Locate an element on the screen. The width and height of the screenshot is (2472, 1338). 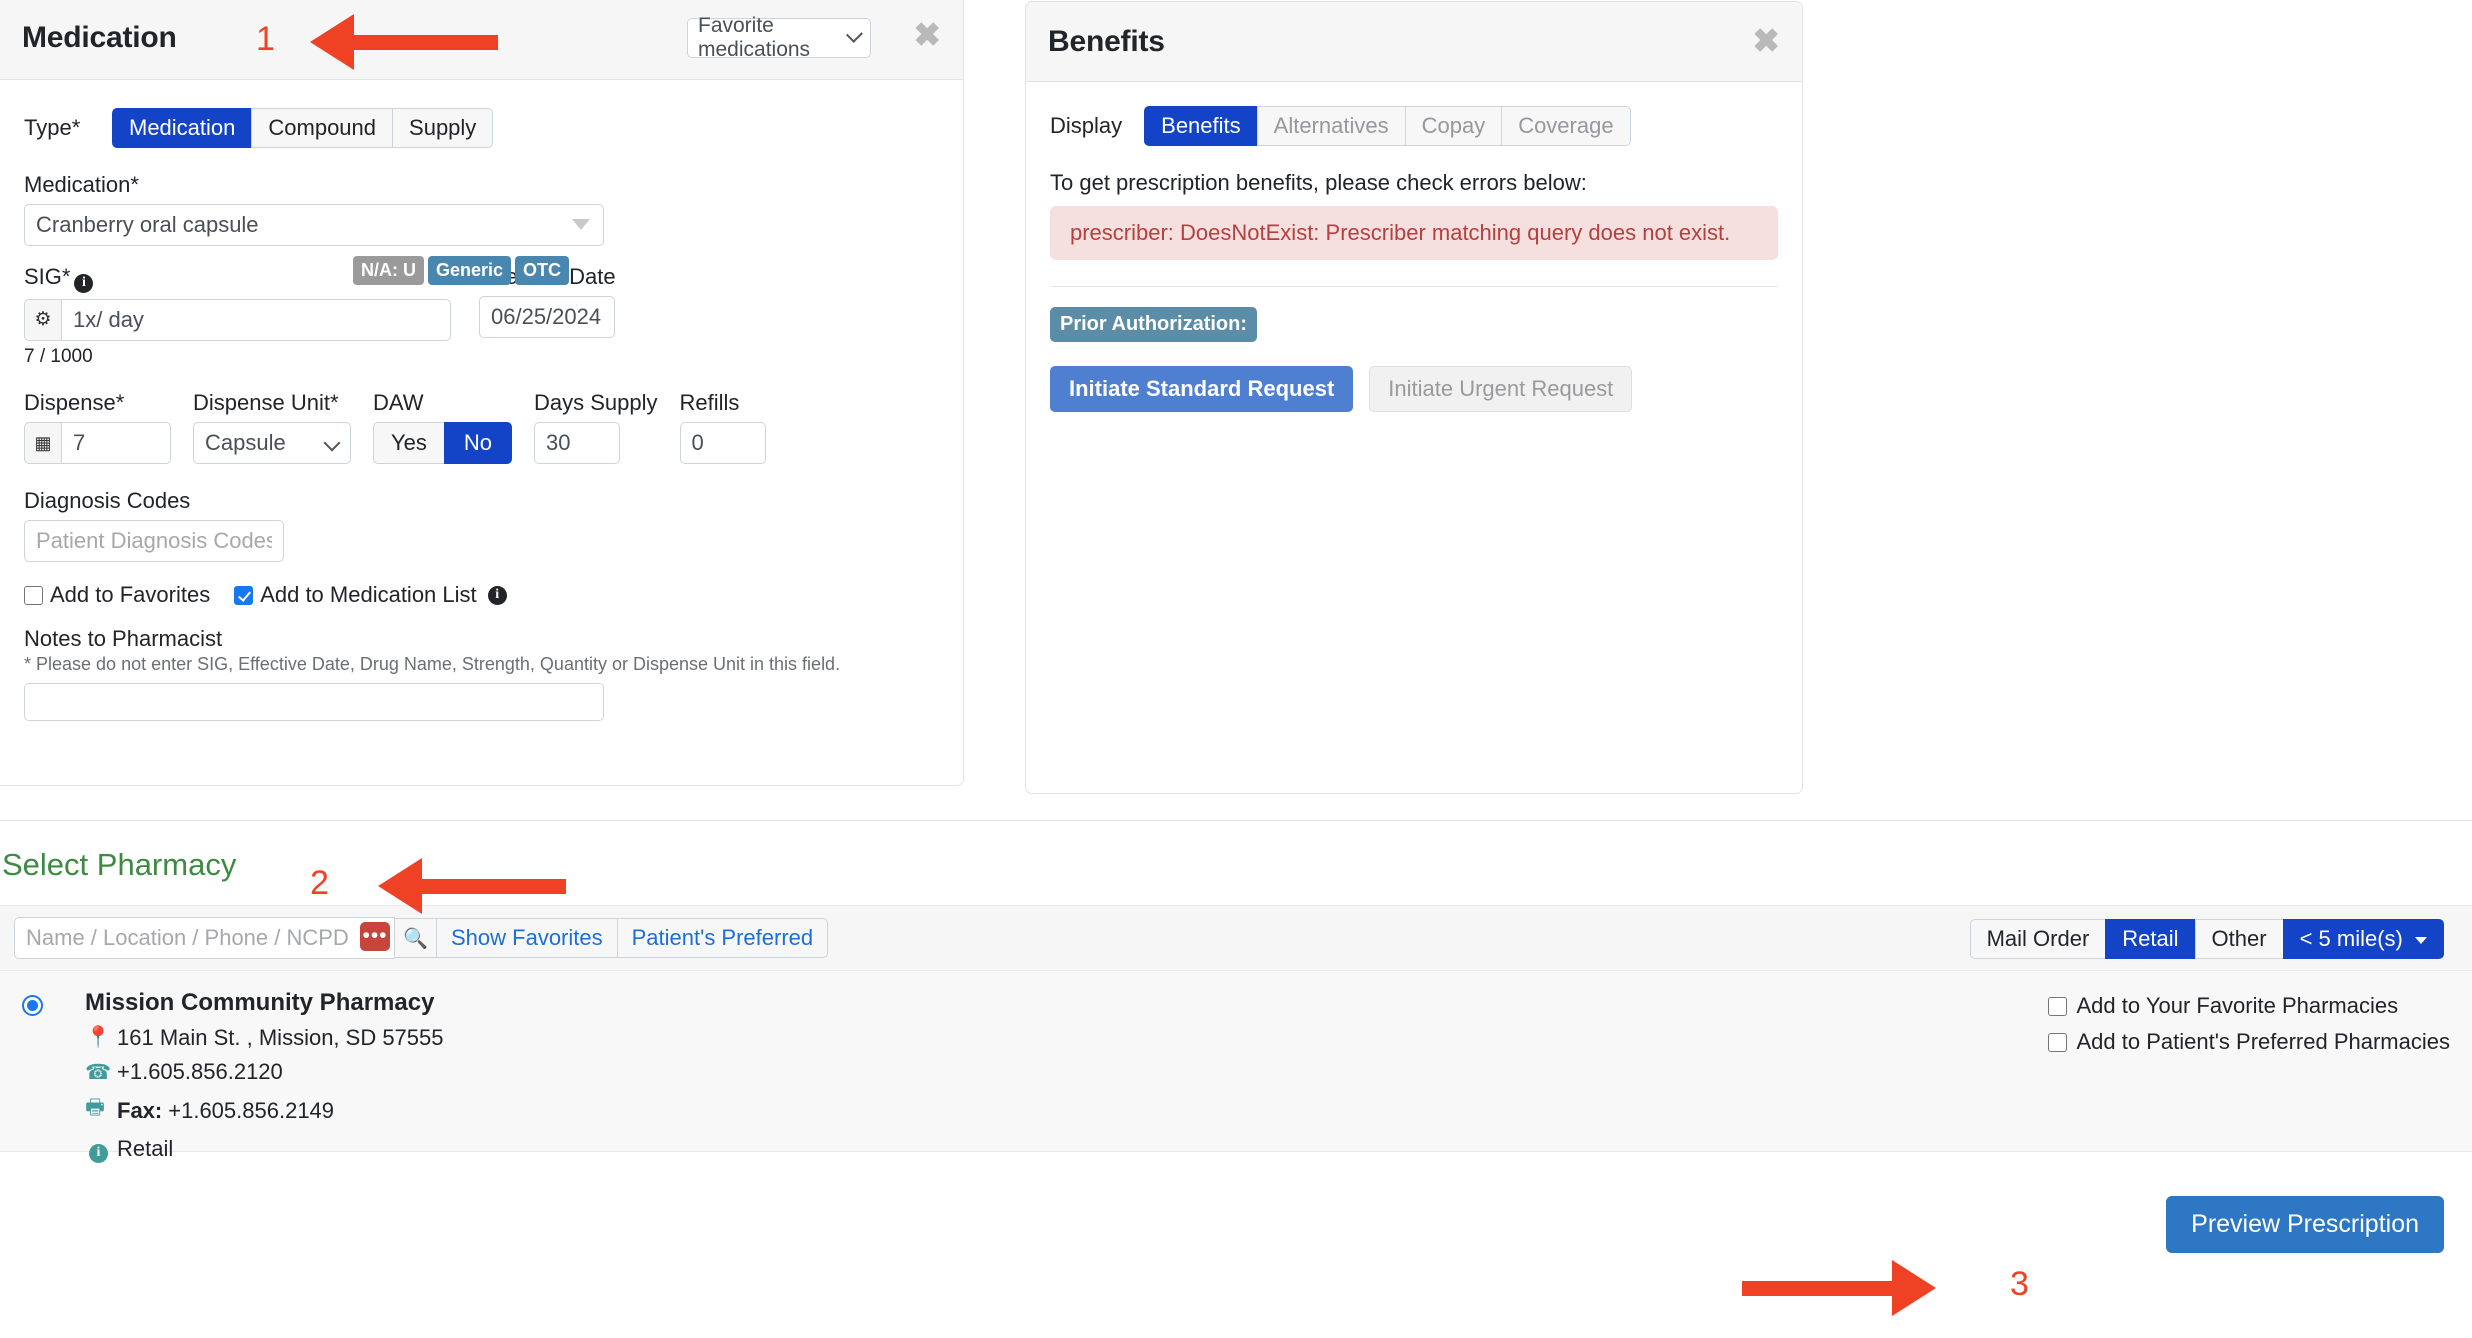
filter-other: Other is located at coordinates (2238, 939).